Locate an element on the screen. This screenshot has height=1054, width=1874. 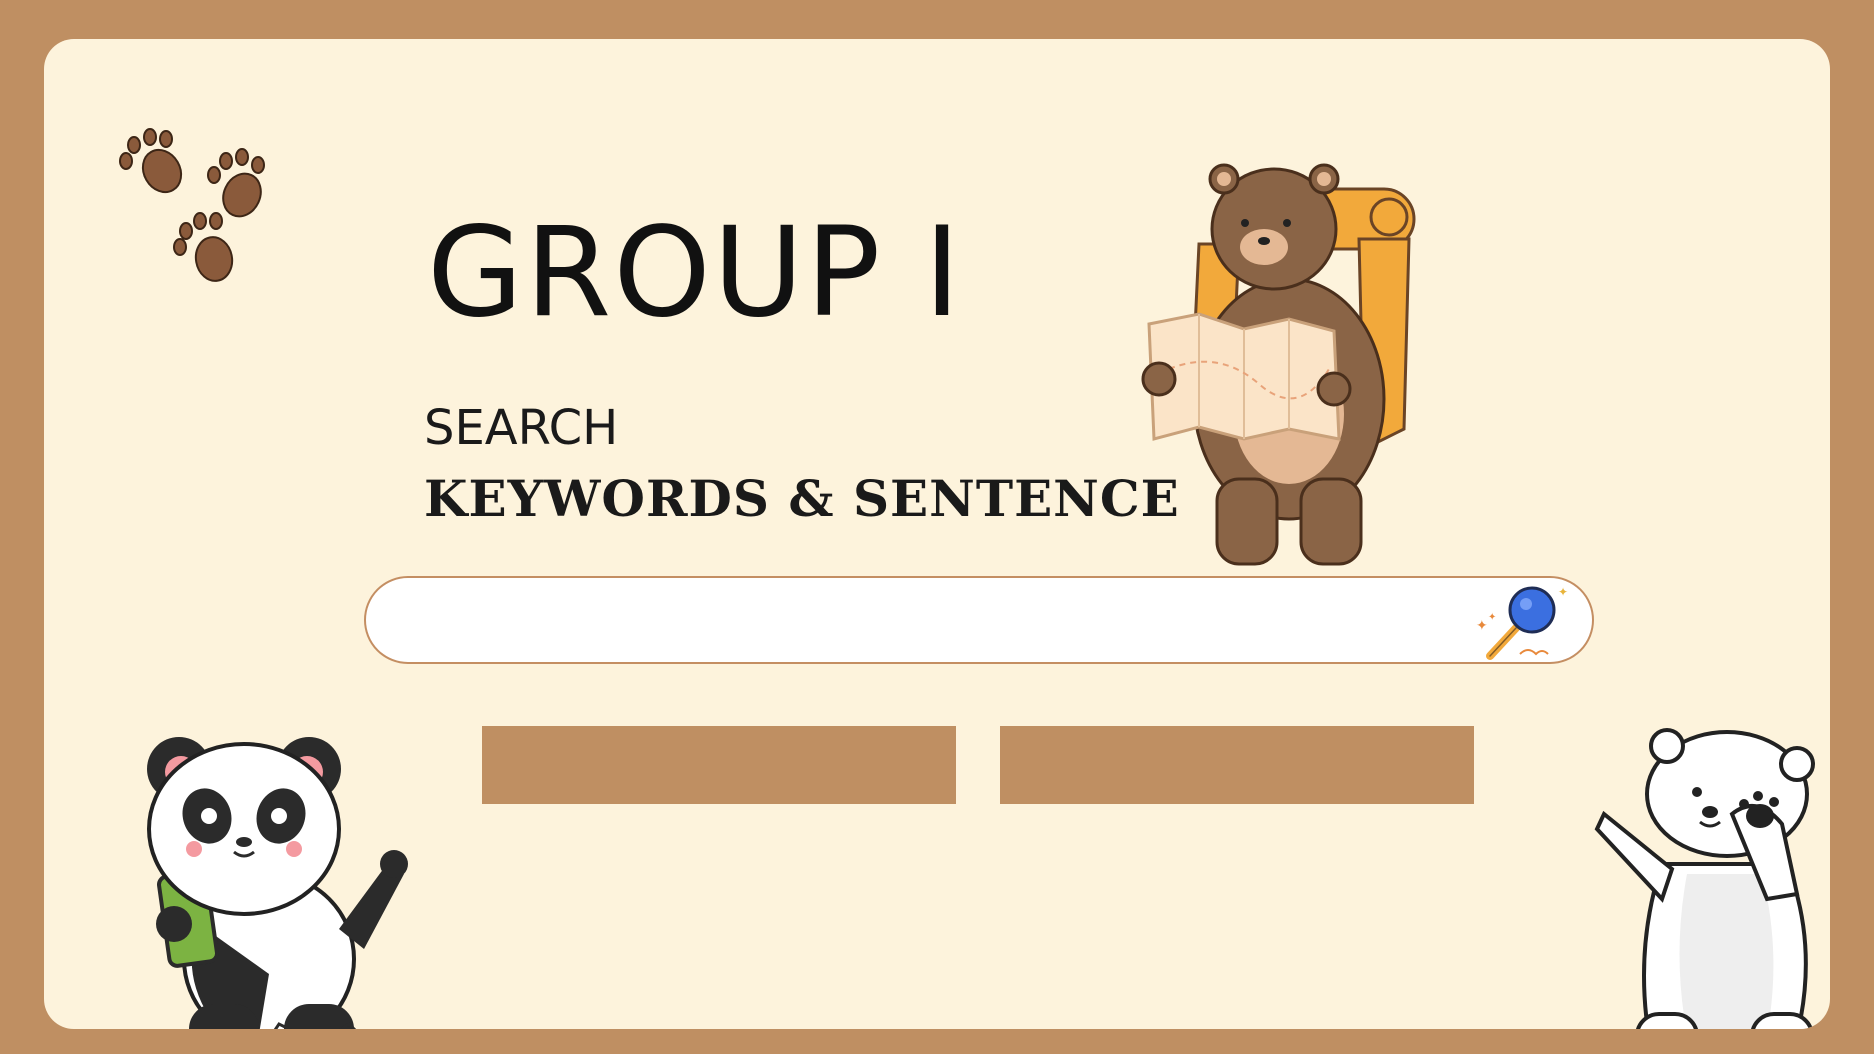
panda-illustration is located at coordinates (277, 883).